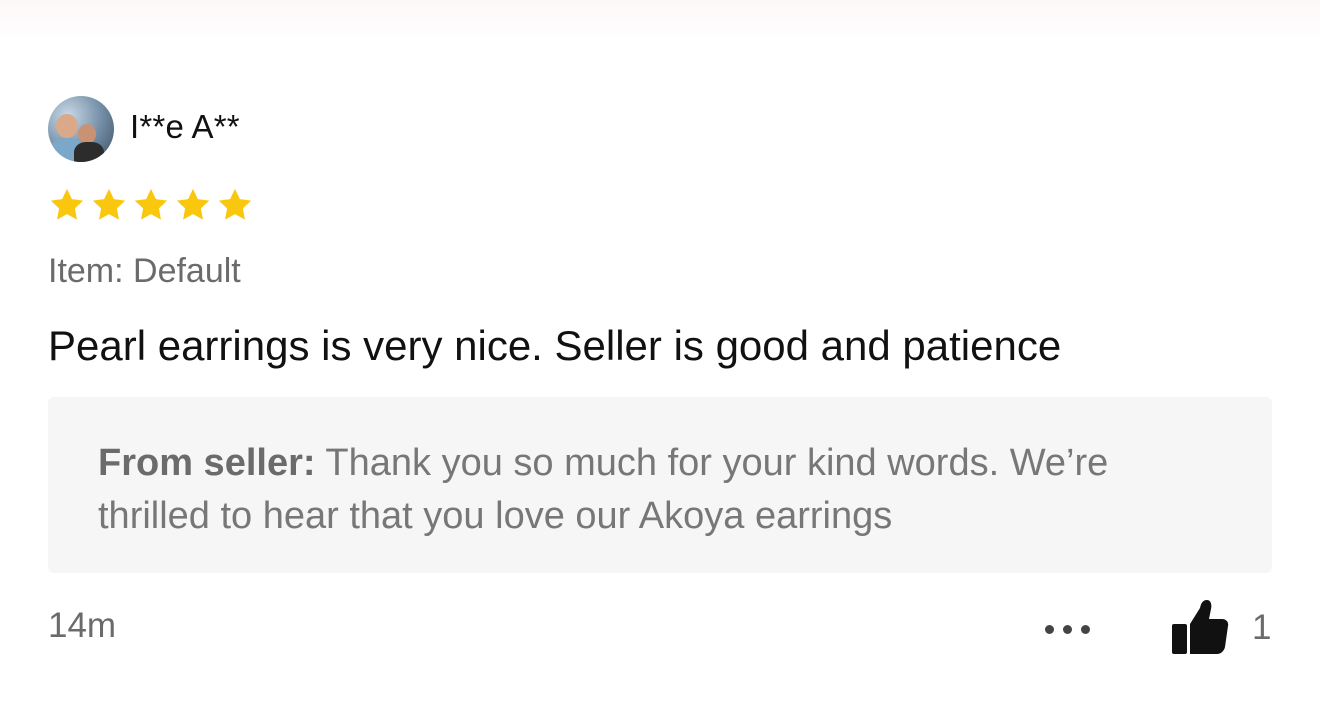  I want to click on star-rating, so click(151, 206).